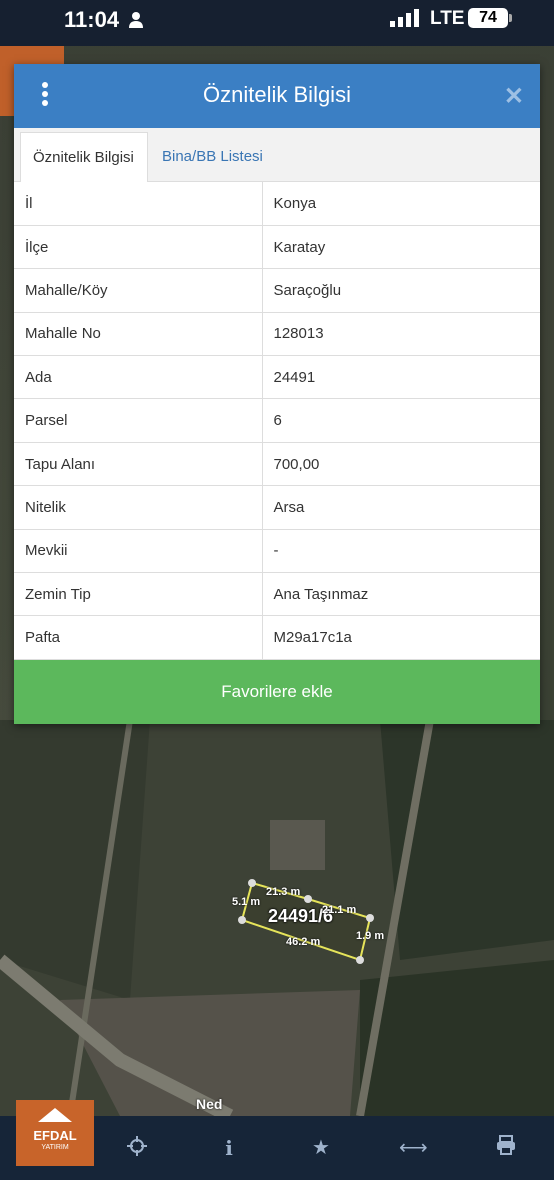 The image size is (554, 1180). Describe the element at coordinates (401, 247) in the screenshot. I see `attribute-value: Karatay` at that location.